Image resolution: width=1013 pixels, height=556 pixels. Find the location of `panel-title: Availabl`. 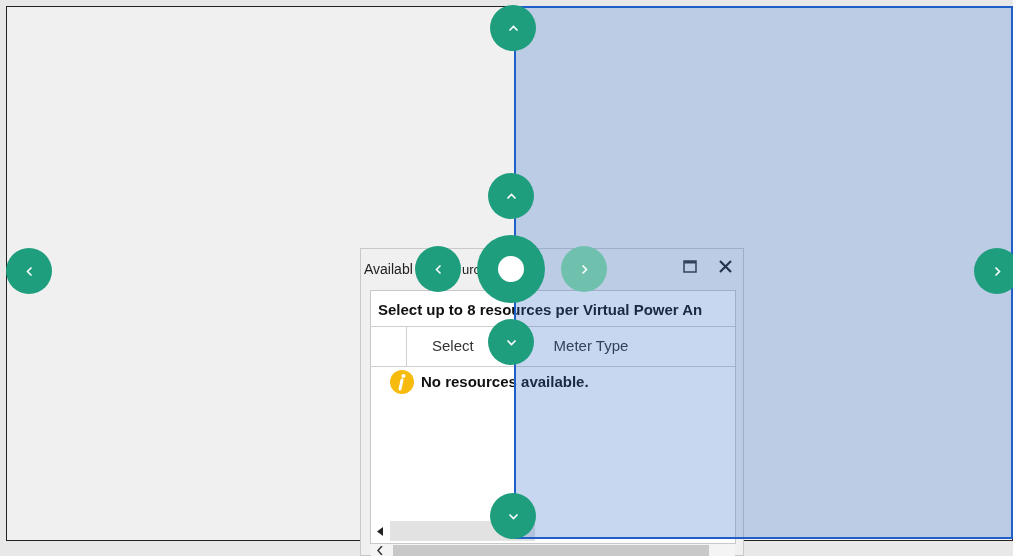

panel-title: Availabl is located at coordinates (388, 269).